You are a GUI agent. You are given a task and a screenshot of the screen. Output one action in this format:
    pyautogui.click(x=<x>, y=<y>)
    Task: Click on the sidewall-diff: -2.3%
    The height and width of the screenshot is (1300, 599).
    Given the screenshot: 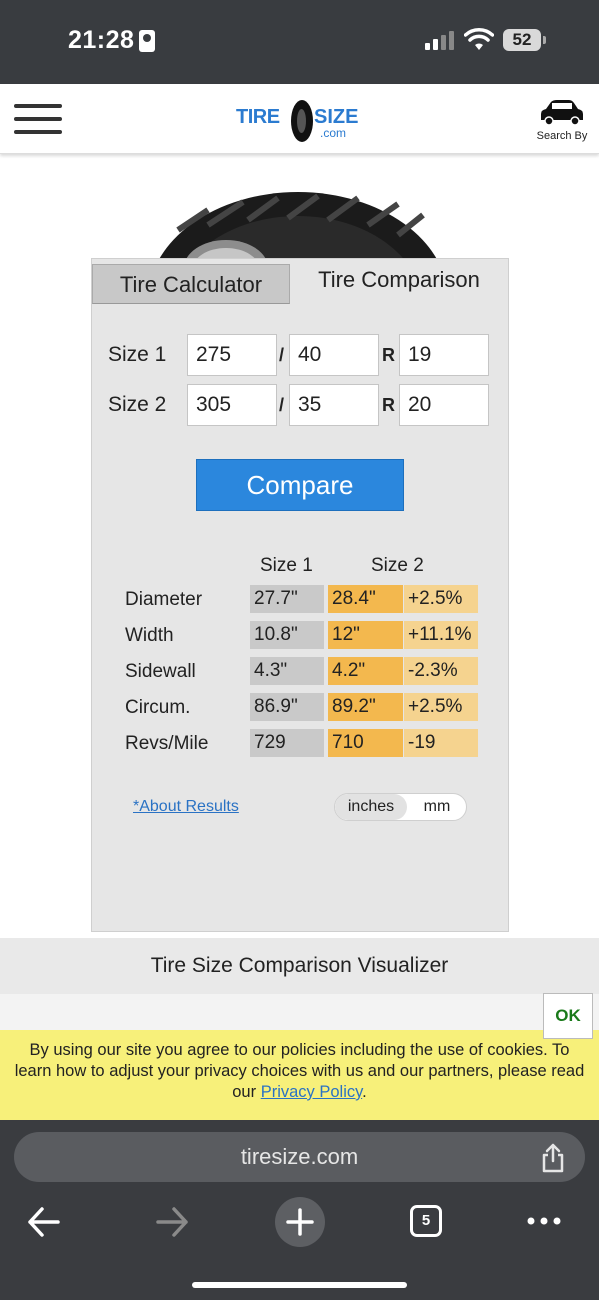 What is the action you would take?
    pyautogui.click(x=441, y=671)
    